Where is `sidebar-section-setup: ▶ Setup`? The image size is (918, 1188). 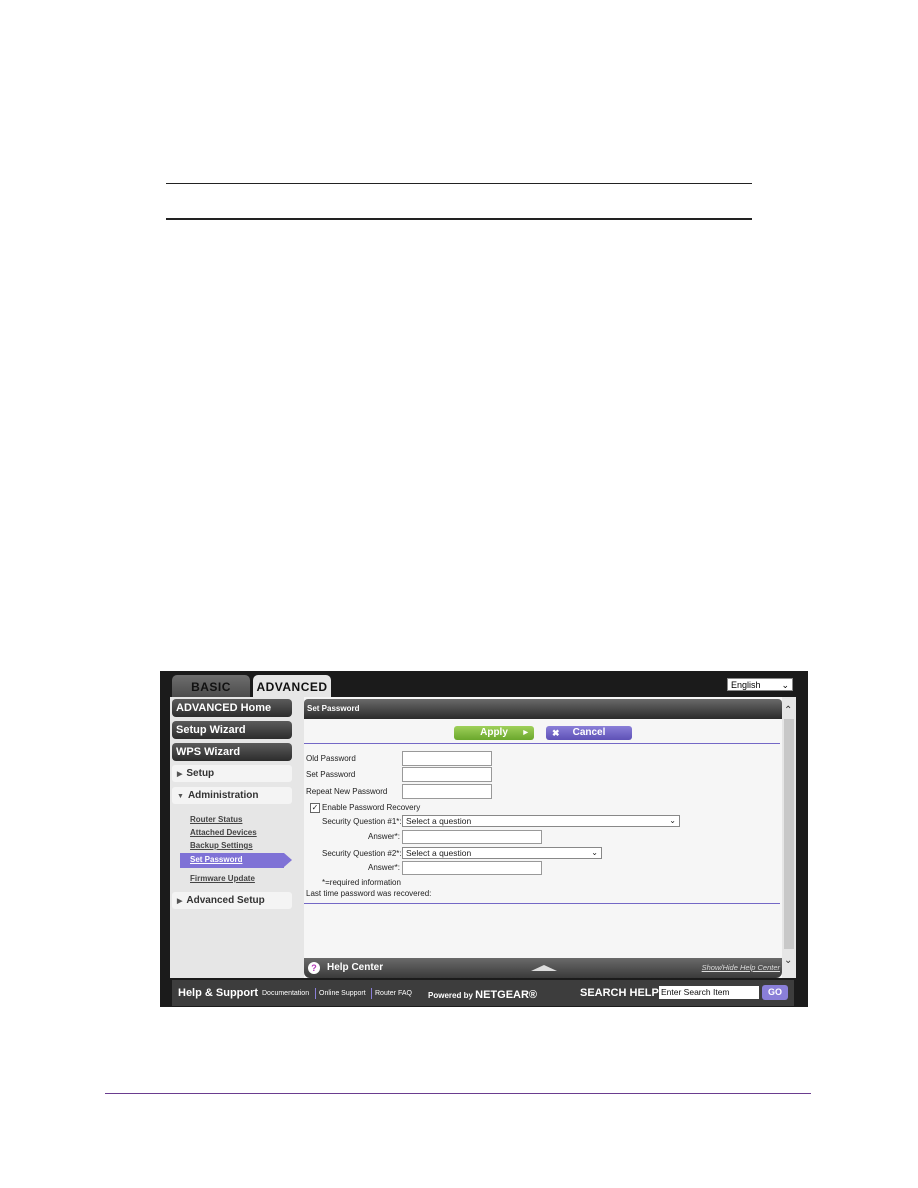 sidebar-section-setup: ▶ Setup is located at coordinates (232, 773).